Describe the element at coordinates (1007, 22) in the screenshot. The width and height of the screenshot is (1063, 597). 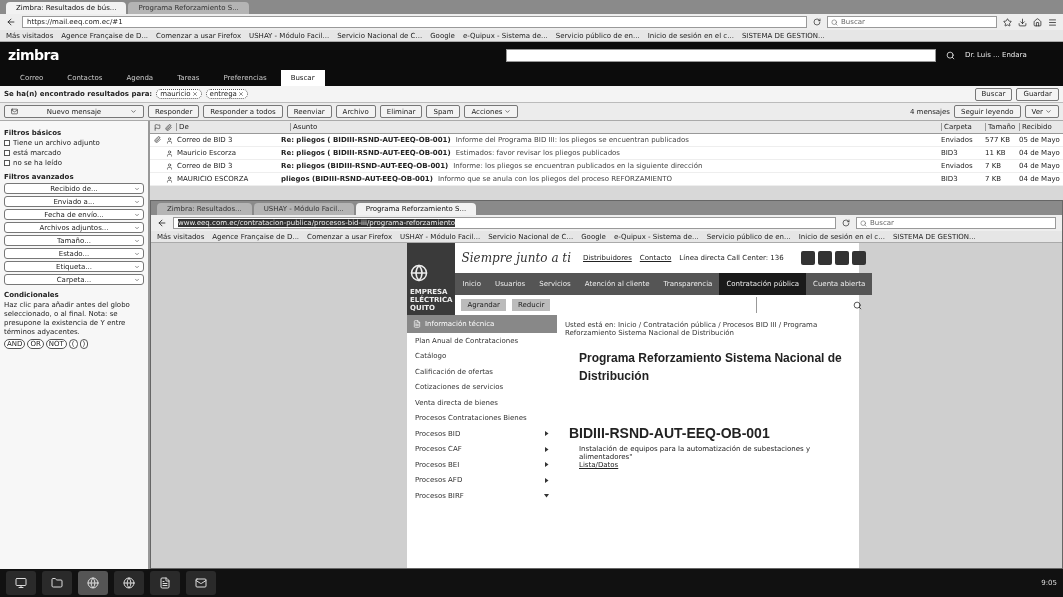
I see `bookmark-star-icon` at that location.